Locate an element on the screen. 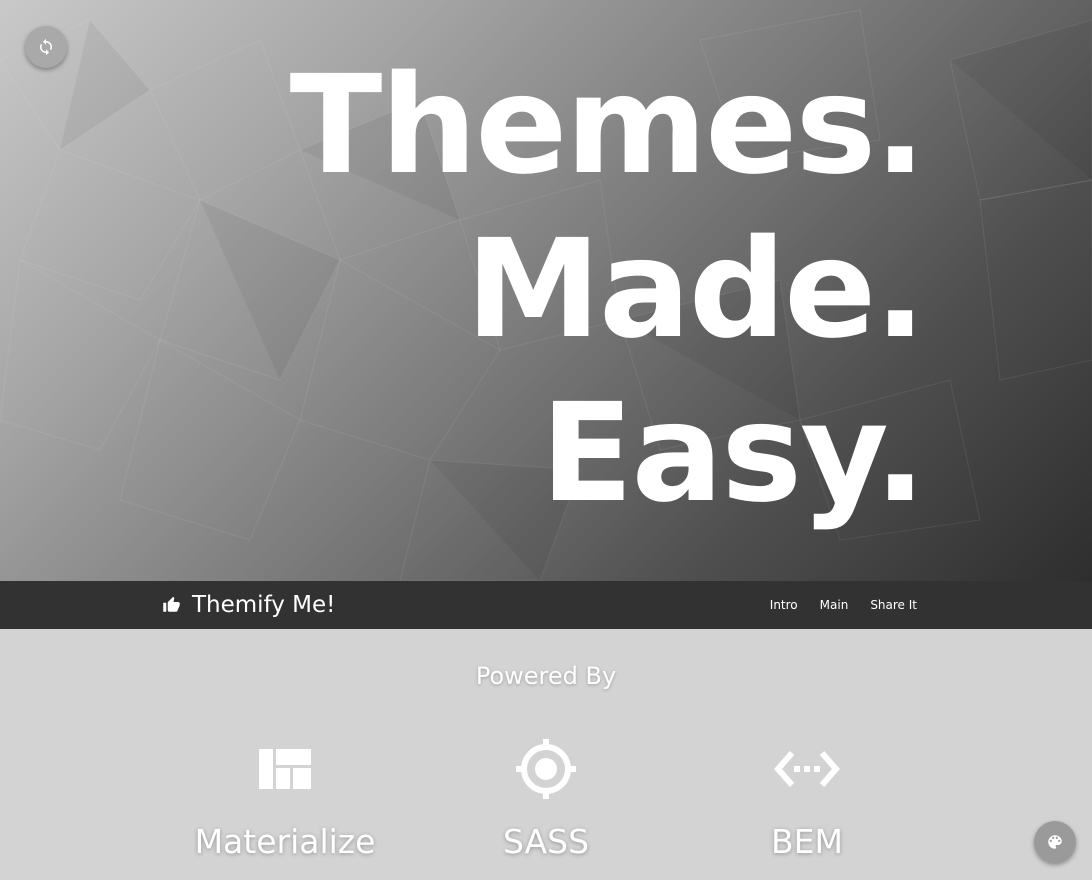 The height and width of the screenshot is (880, 1092). hero-line-themes: Themes. is located at coordinates (607, 126).